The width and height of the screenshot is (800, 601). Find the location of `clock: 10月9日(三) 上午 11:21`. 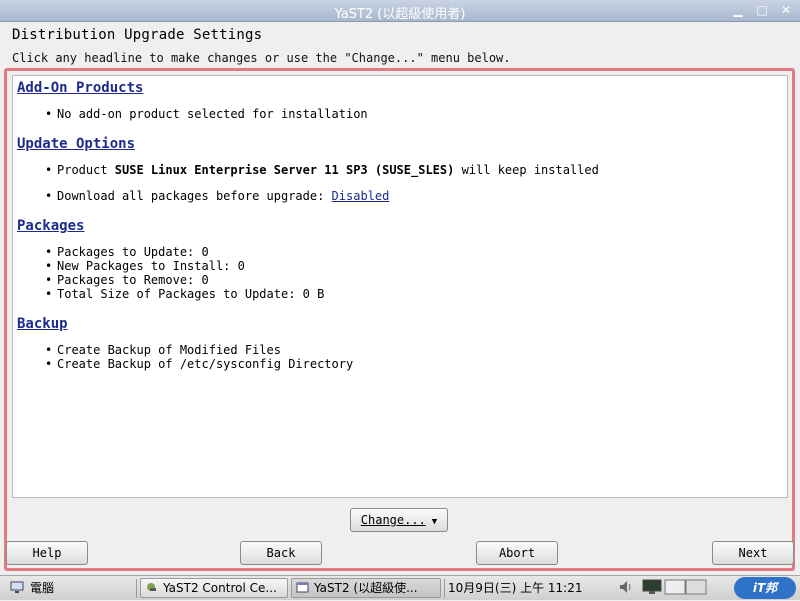

clock: 10月9日(三) 上午 11:21 is located at coordinates (515, 588).